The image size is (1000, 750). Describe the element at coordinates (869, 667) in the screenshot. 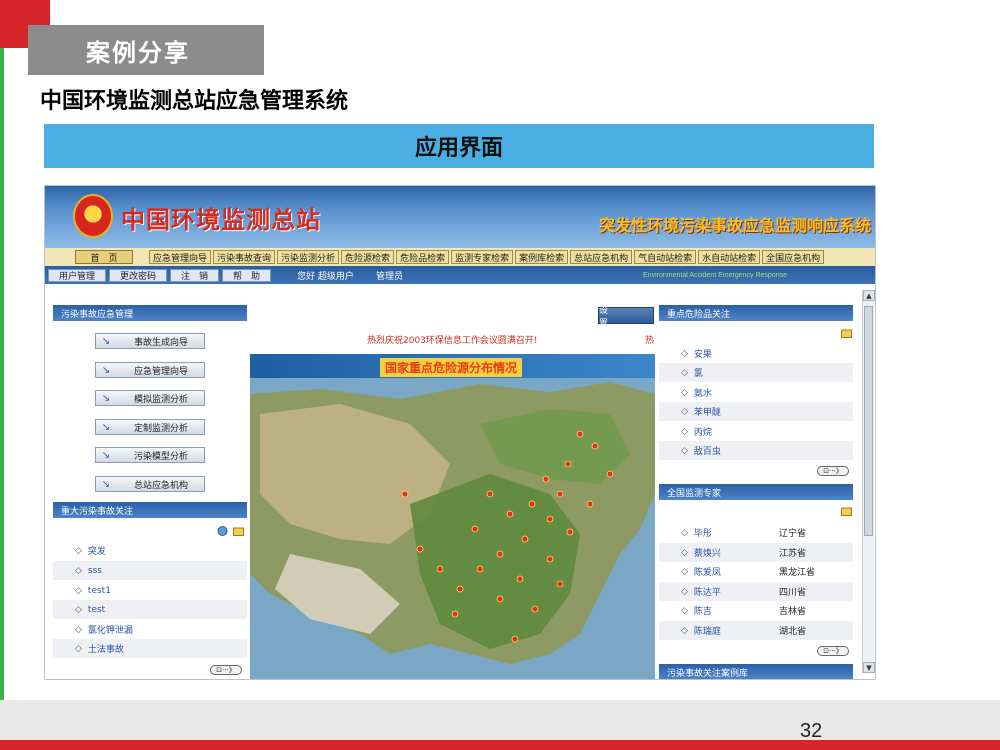

I see `scroll-down-icon: ▼` at that location.